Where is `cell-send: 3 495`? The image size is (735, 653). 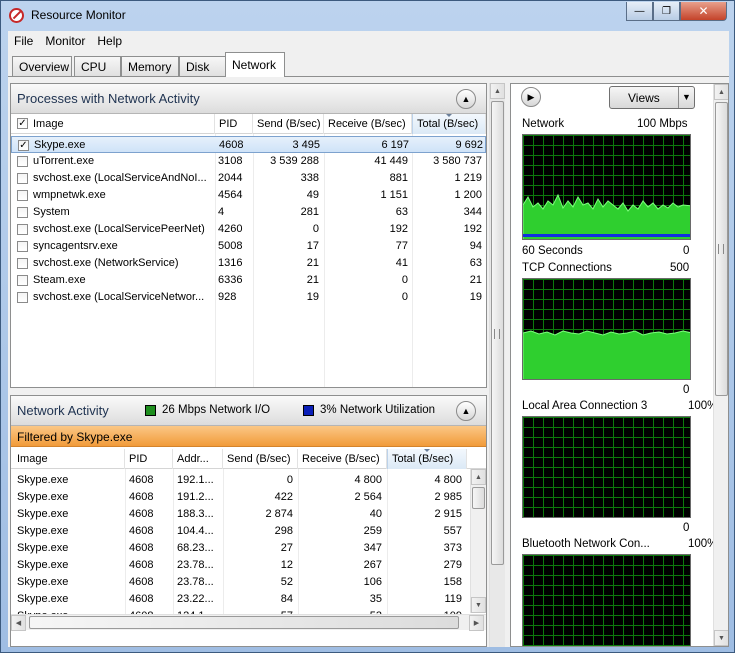
cell-send: 3 495 is located at coordinates (306, 145).